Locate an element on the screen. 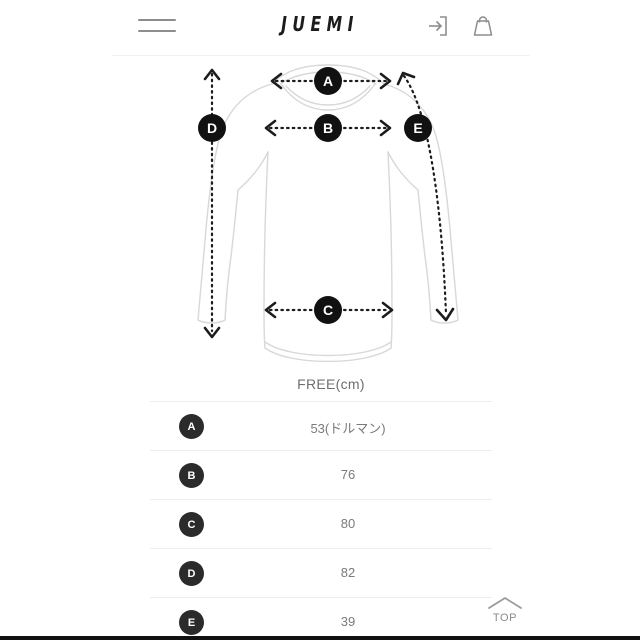 This screenshot has width=640, height=640. table-header-row: FREE(cm) is located at coordinates (320, 385).